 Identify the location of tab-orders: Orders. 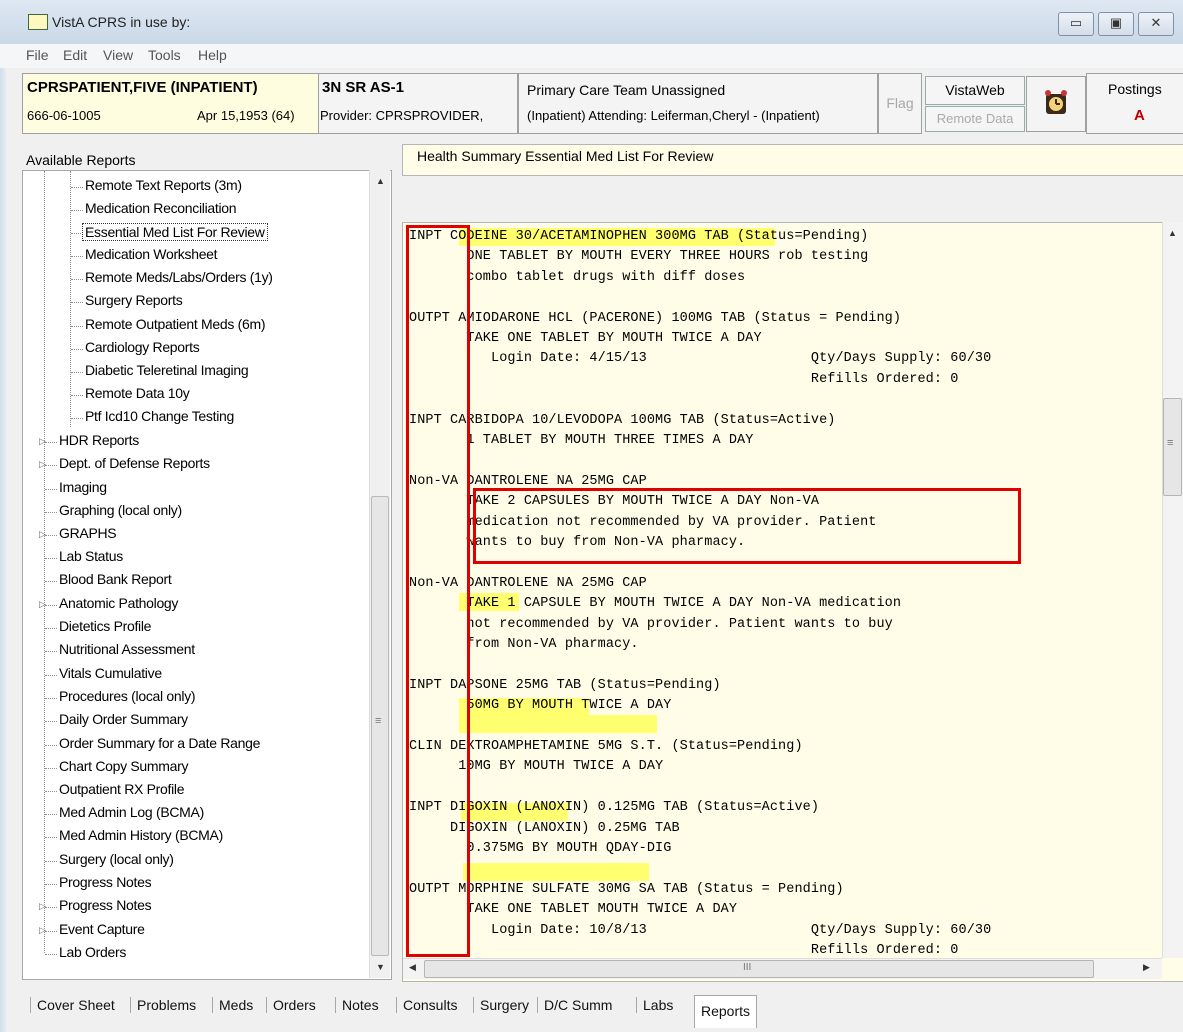
(294, 1005).